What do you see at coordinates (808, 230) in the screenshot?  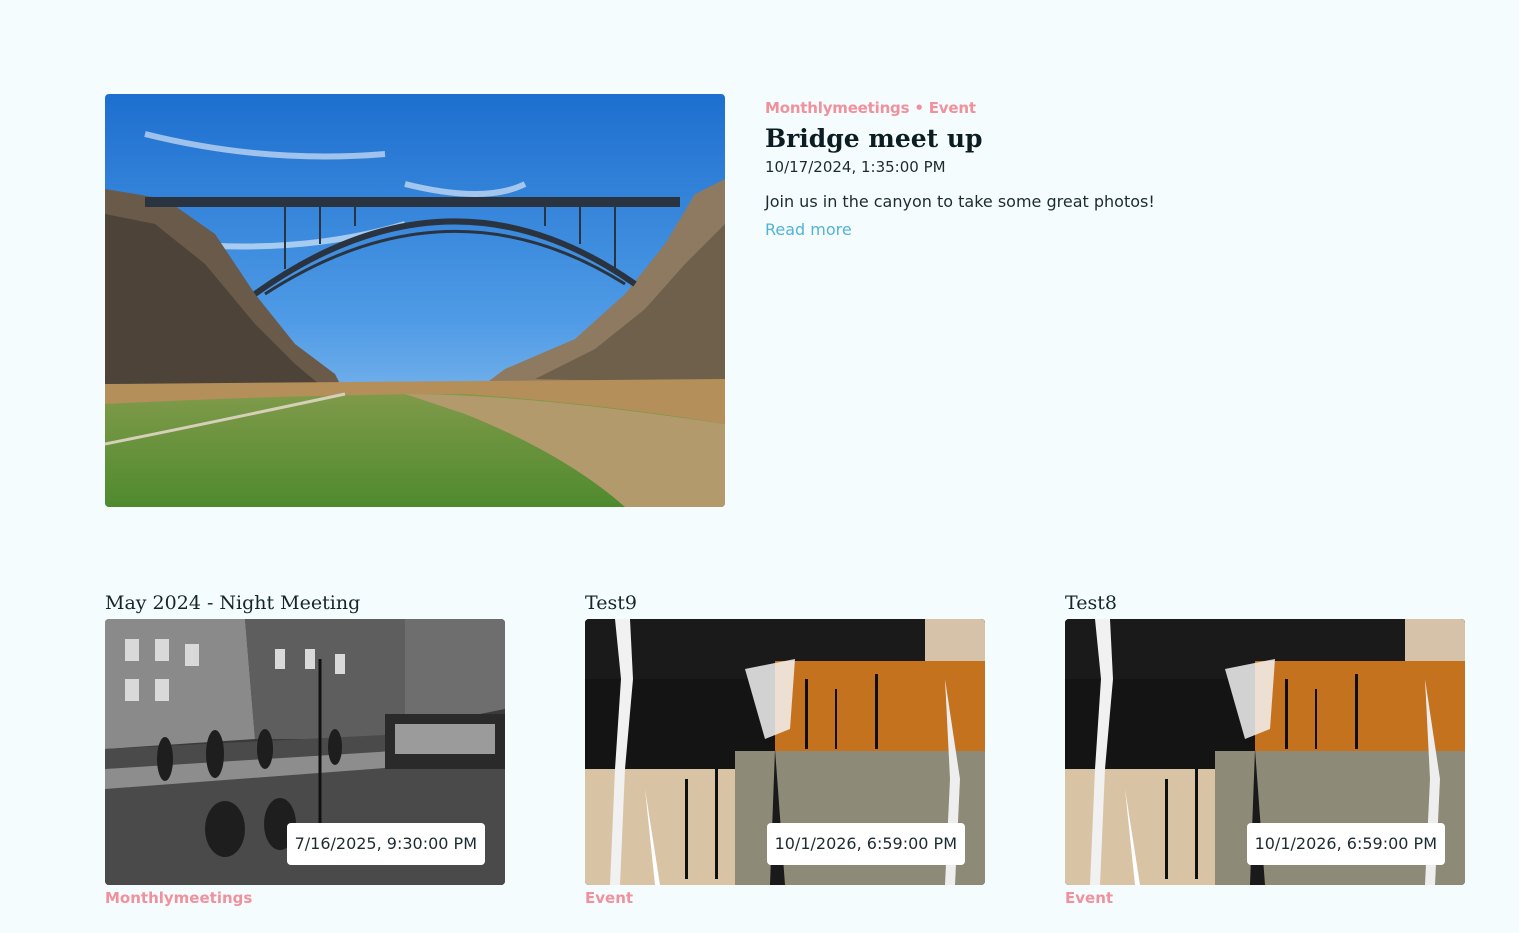 I see `read-more-link: Read more` at bounding box center [808, 230].